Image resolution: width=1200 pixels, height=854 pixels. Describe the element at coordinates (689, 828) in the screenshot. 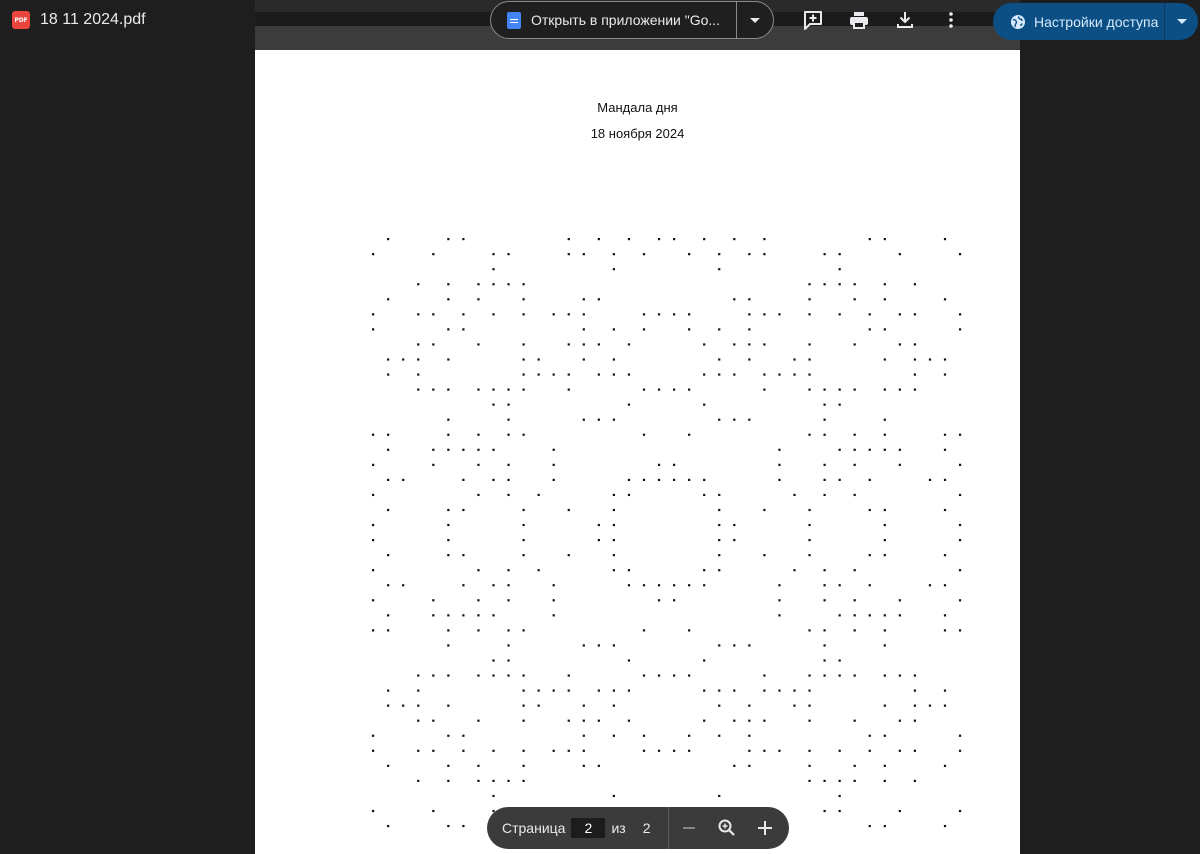

I see `zoom-out-button` at that location.